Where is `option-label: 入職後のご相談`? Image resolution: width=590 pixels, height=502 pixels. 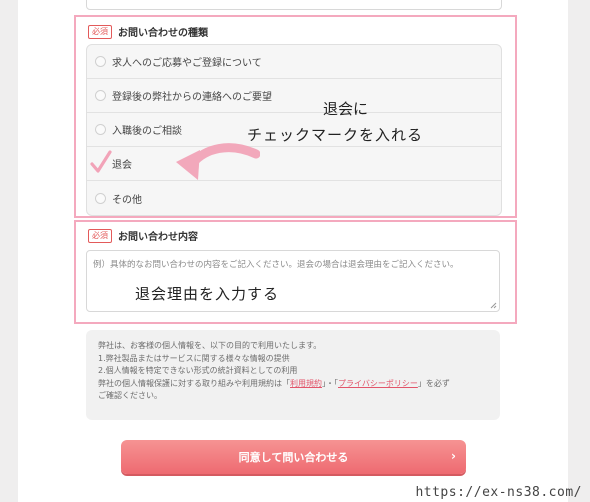
option-label: 入職後のご相談 is located at coordinates (147, 131).